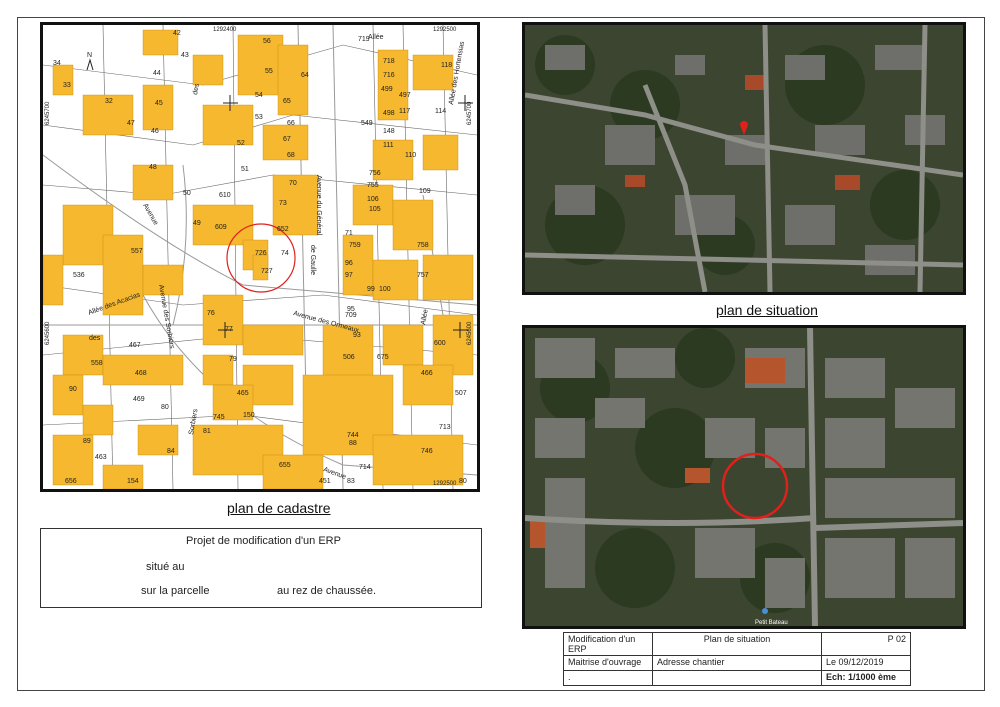  Describe the element at coordinates (389, 113) in the screenshot. I see `parcel-number: 498` at that location.